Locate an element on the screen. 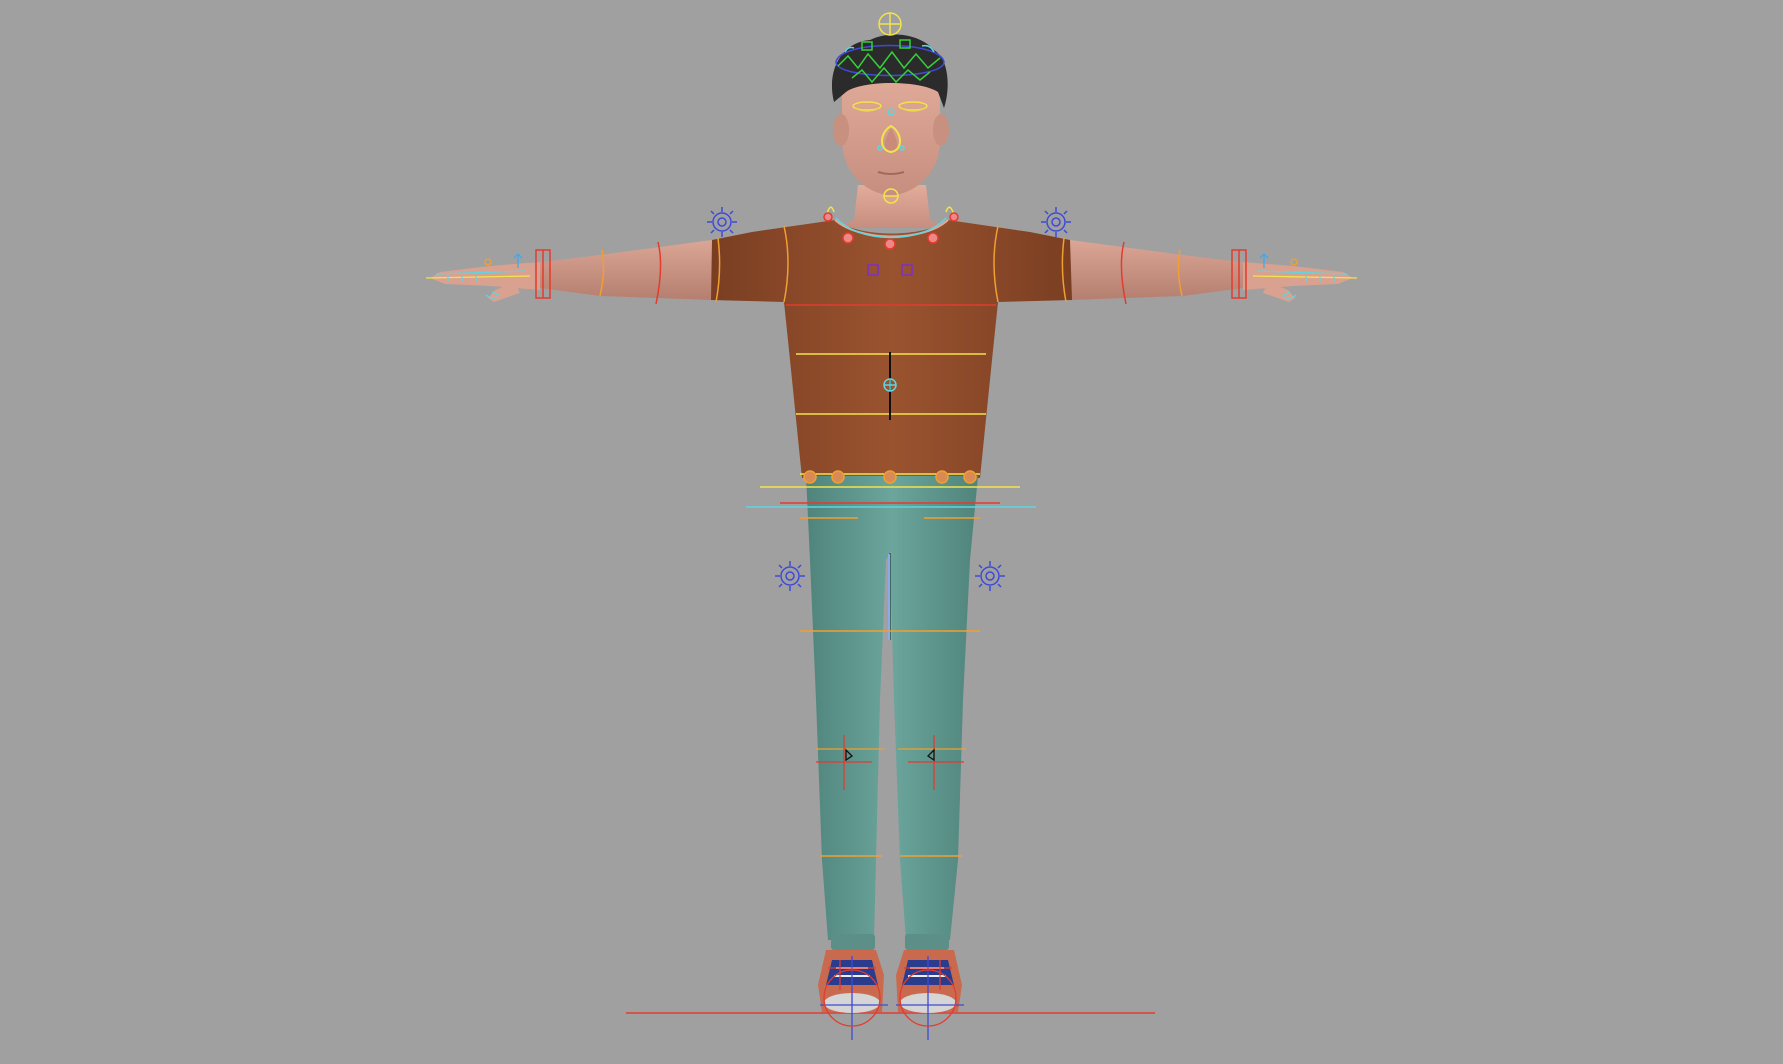 This screenshot has height=1064, width=1783. left-ear is located at coordinates (841, 130).